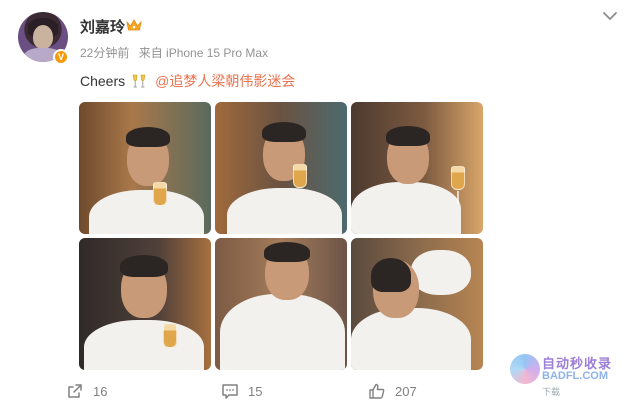 This screenshot has width=631, height=411. Describe the element at coordinates (134, 25) in the screenshot. I see `crown-icon` at that location.